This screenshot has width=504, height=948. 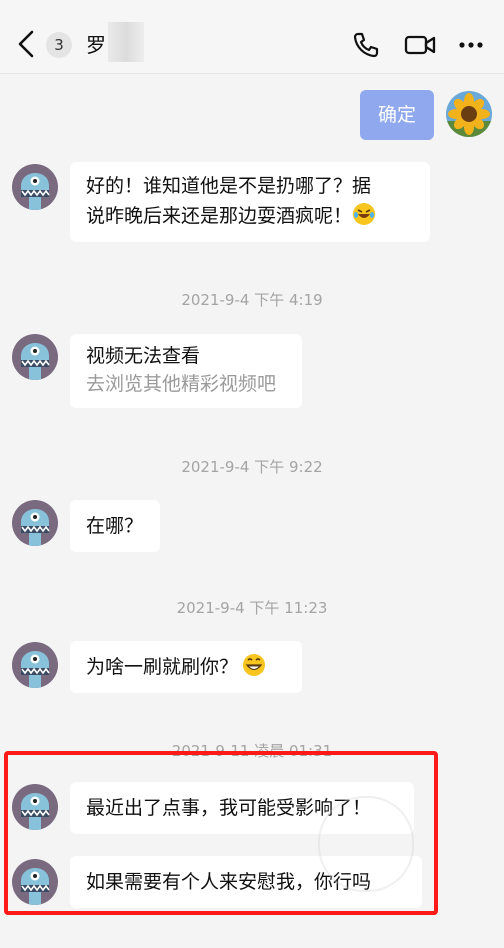 I want to click on chat-header: 3 罗, so click(x=252, y=37).